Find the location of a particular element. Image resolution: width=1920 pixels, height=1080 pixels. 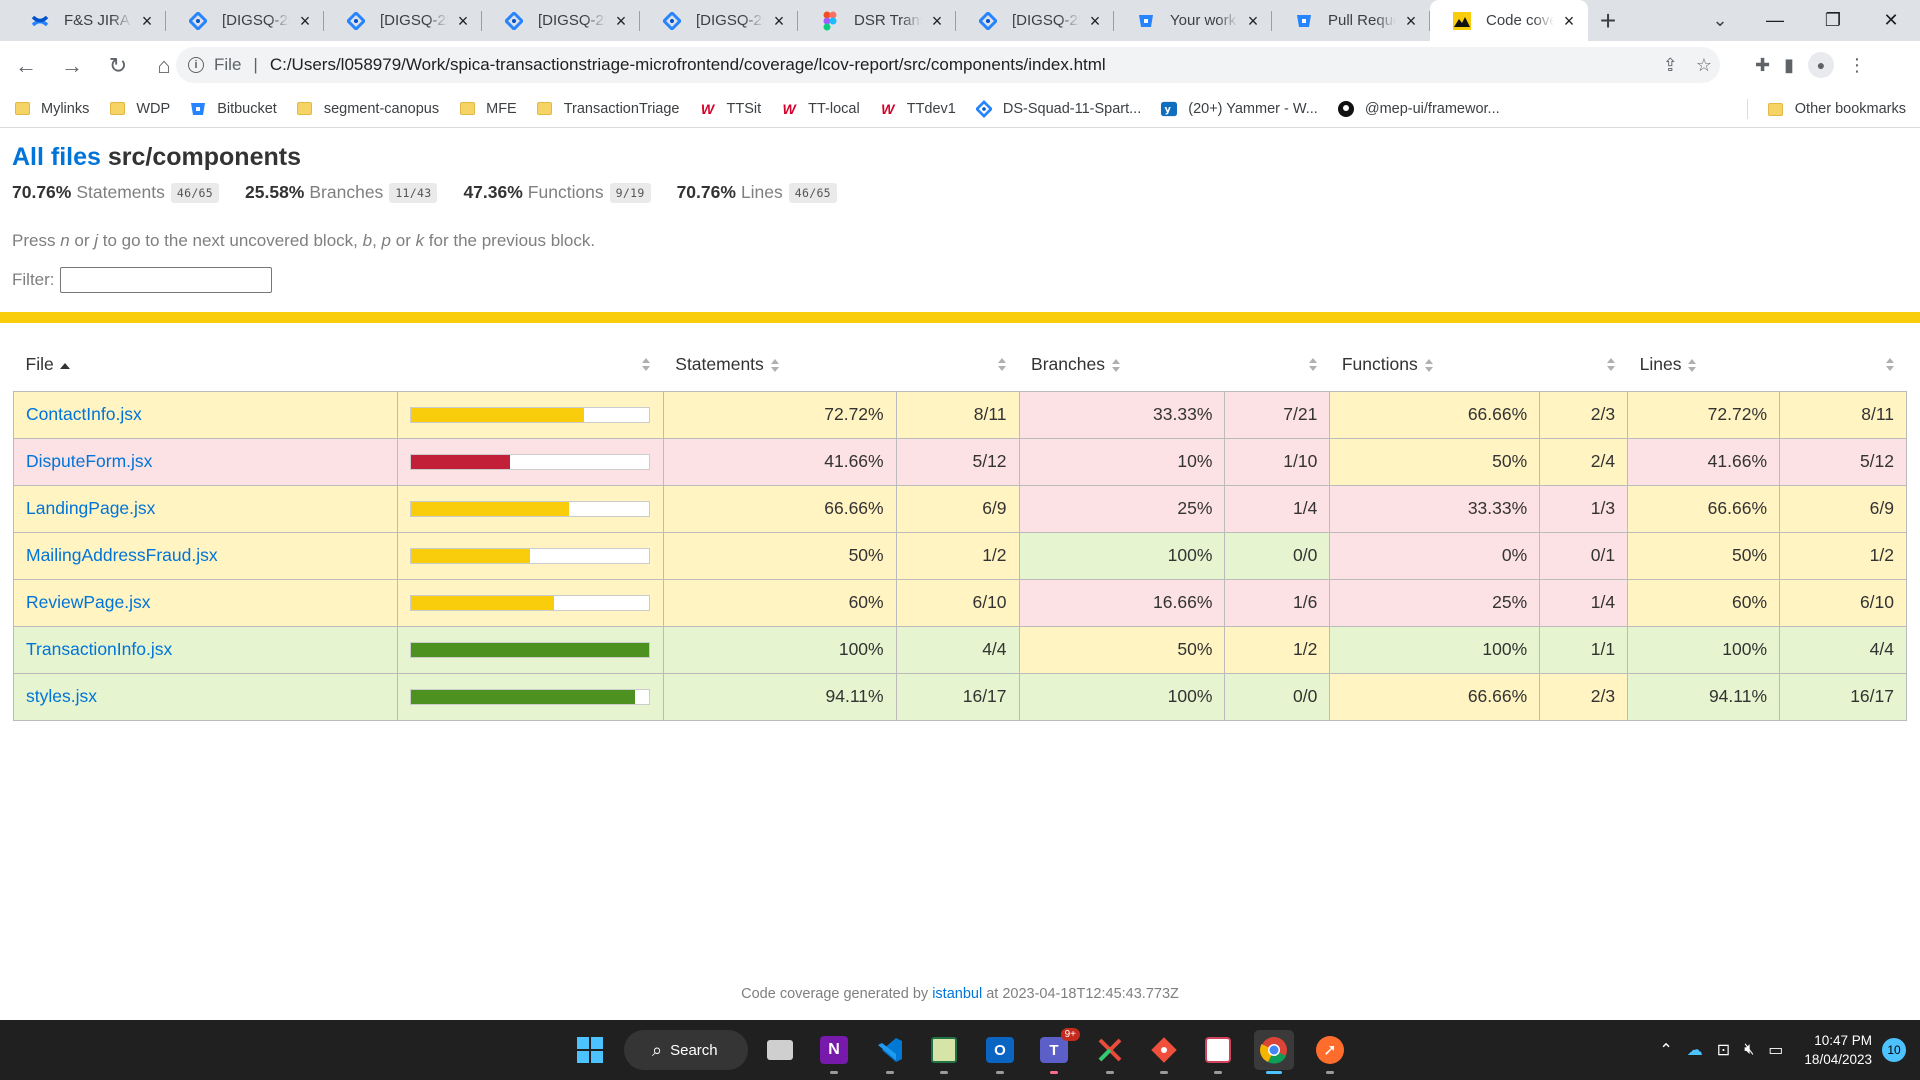

bookmark-item-3: segment-canopus is located at coordinates (368, 109).